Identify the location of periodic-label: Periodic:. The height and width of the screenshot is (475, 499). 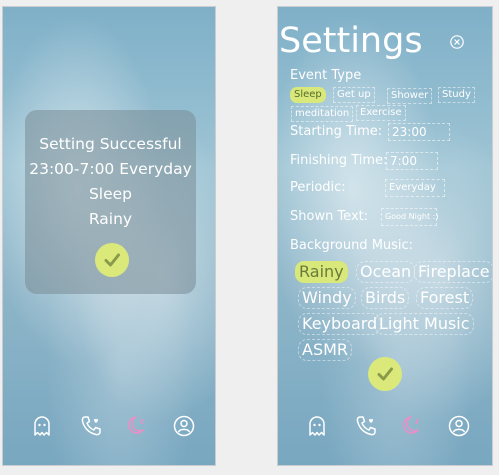
(318, 187).